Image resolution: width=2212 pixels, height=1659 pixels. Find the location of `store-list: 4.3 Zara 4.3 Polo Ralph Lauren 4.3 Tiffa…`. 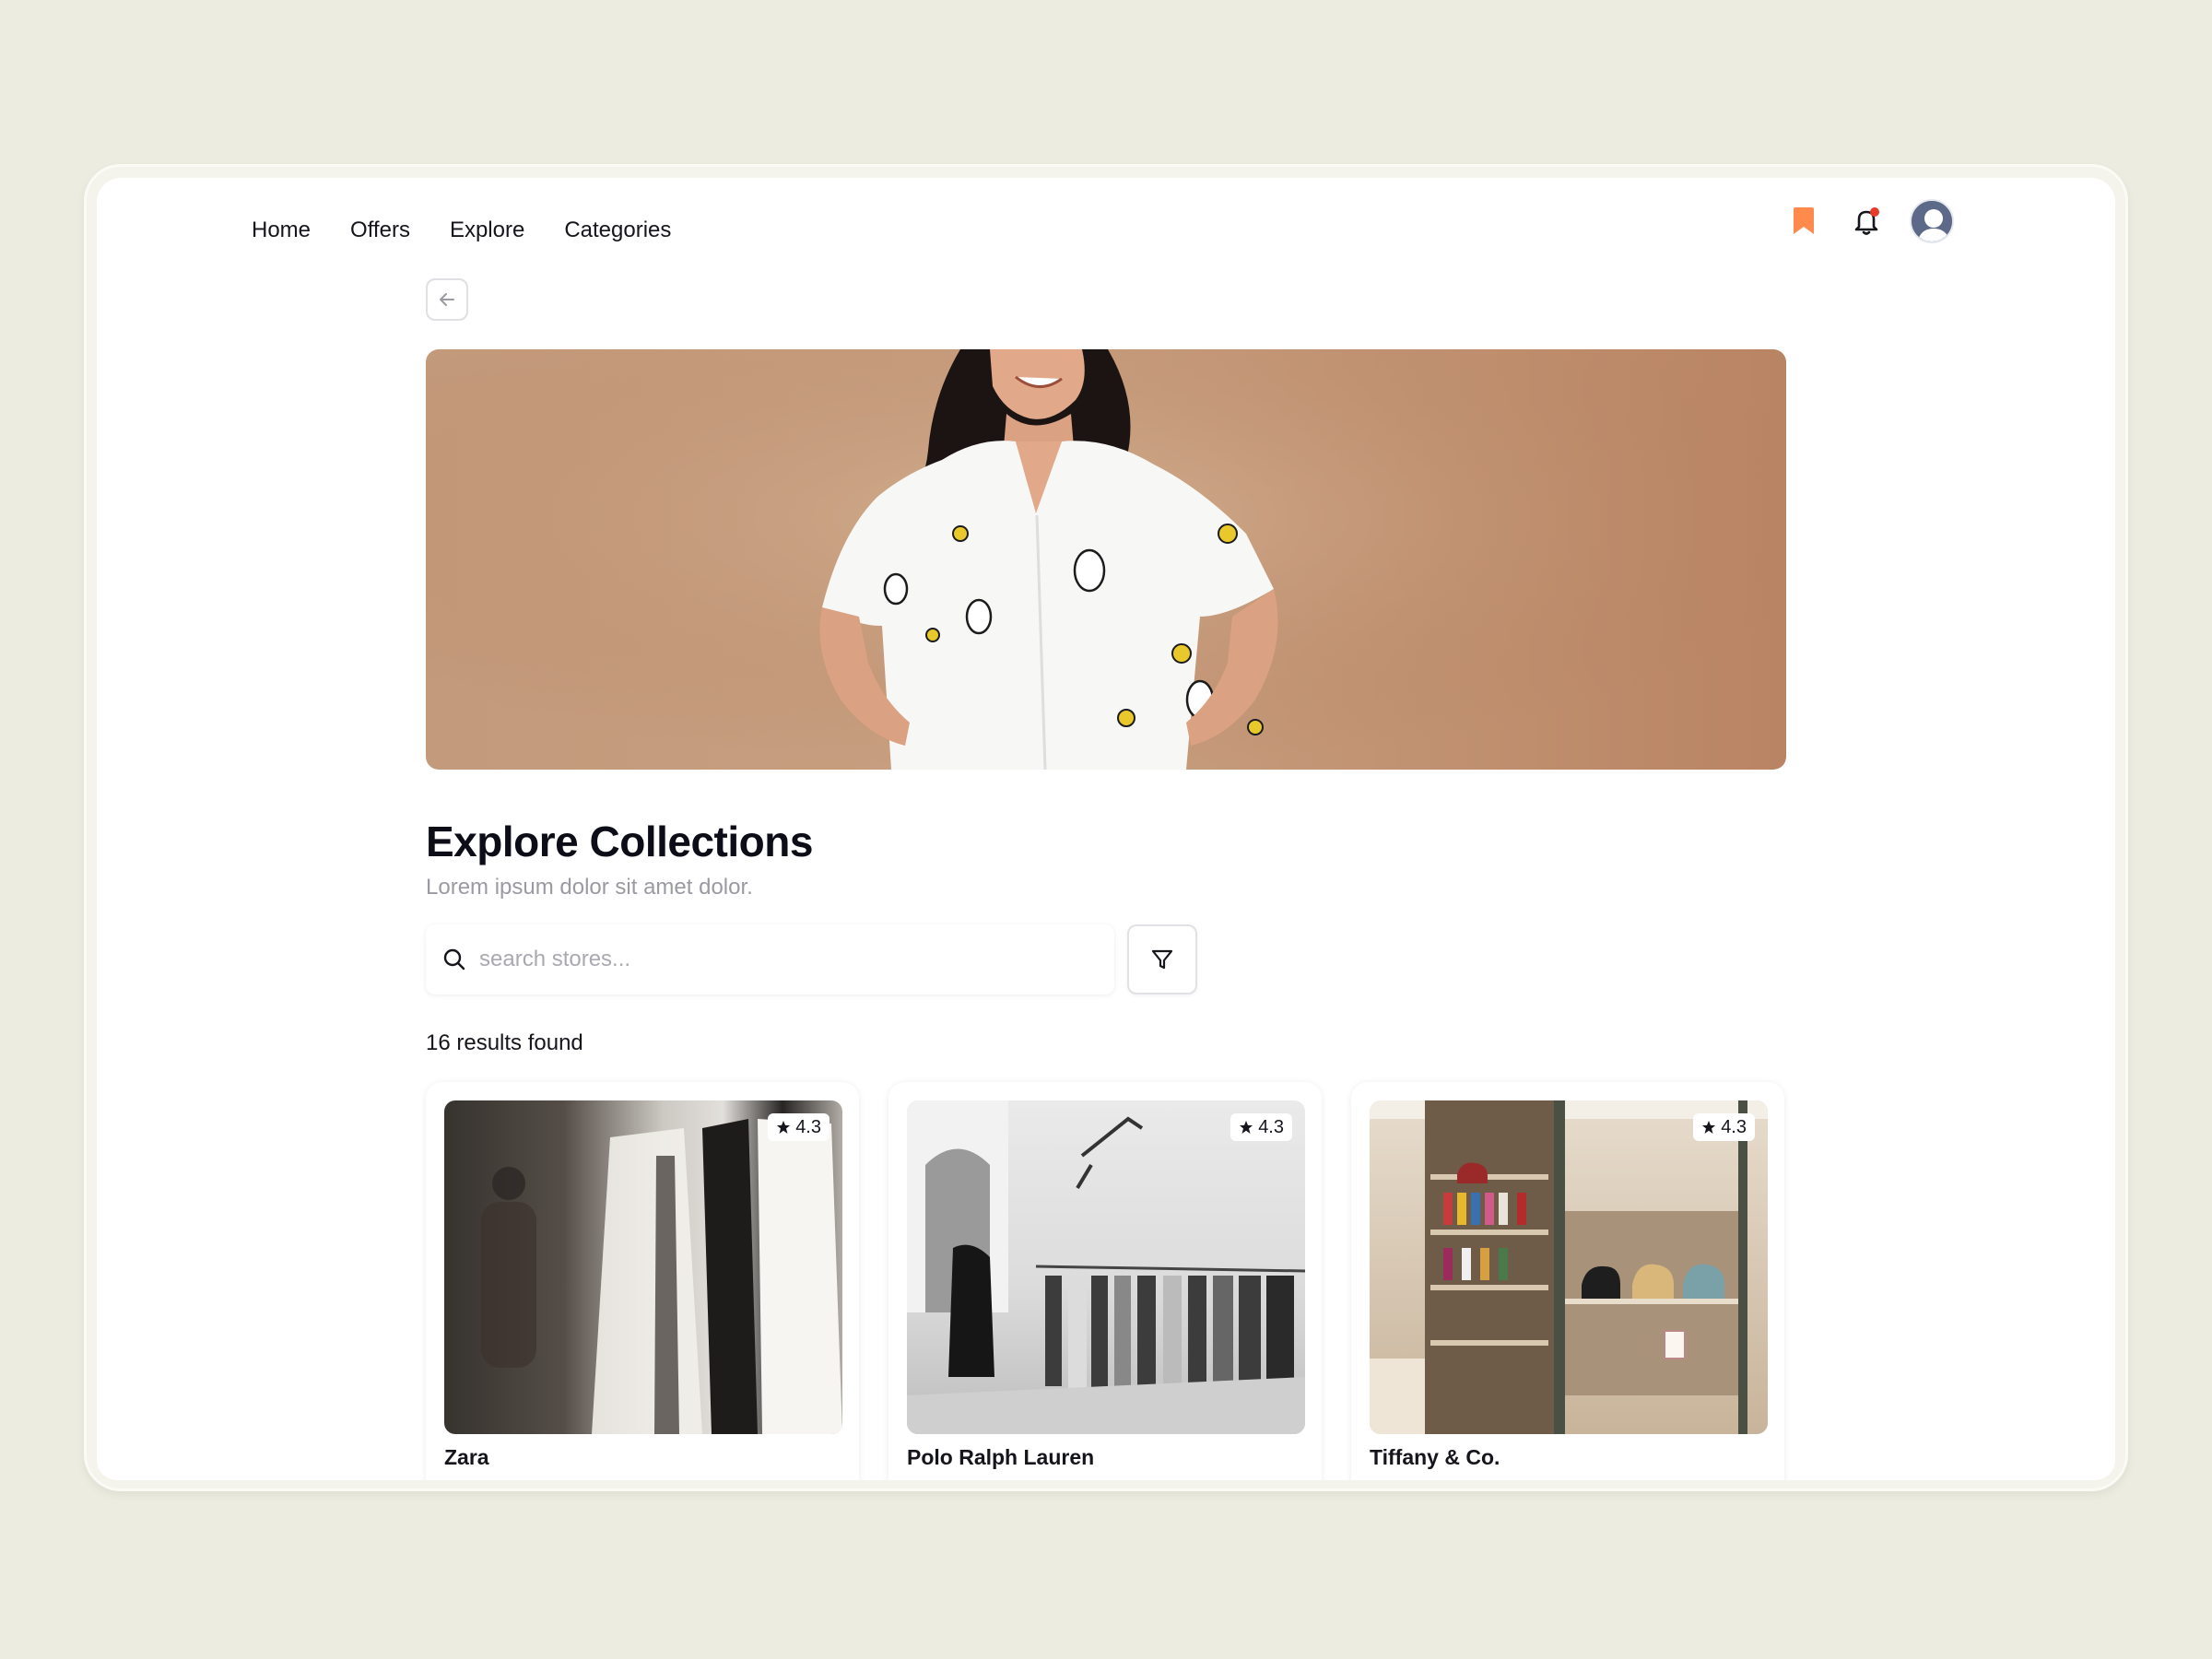

store-list: 4.3 Zara 4.3 Polo Ralph Lauren 4.3 Tiffa… is located at coordinates (1105, 1281).